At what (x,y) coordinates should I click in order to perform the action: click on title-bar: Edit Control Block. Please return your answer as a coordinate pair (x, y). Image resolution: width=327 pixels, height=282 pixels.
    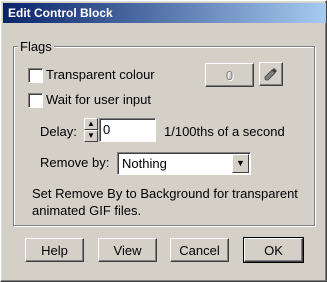
    Looking at the image, I should click on (164, 13).